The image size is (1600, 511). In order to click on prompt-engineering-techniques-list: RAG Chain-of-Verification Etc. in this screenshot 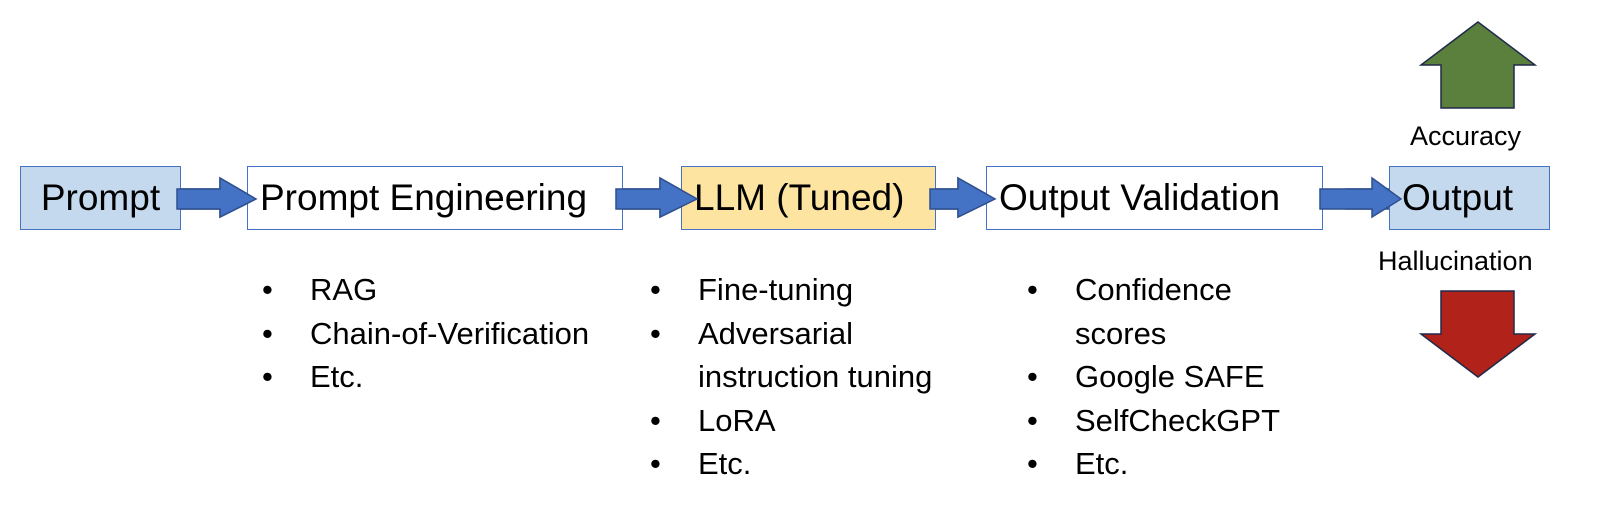, I will do `click(425, 333)`.